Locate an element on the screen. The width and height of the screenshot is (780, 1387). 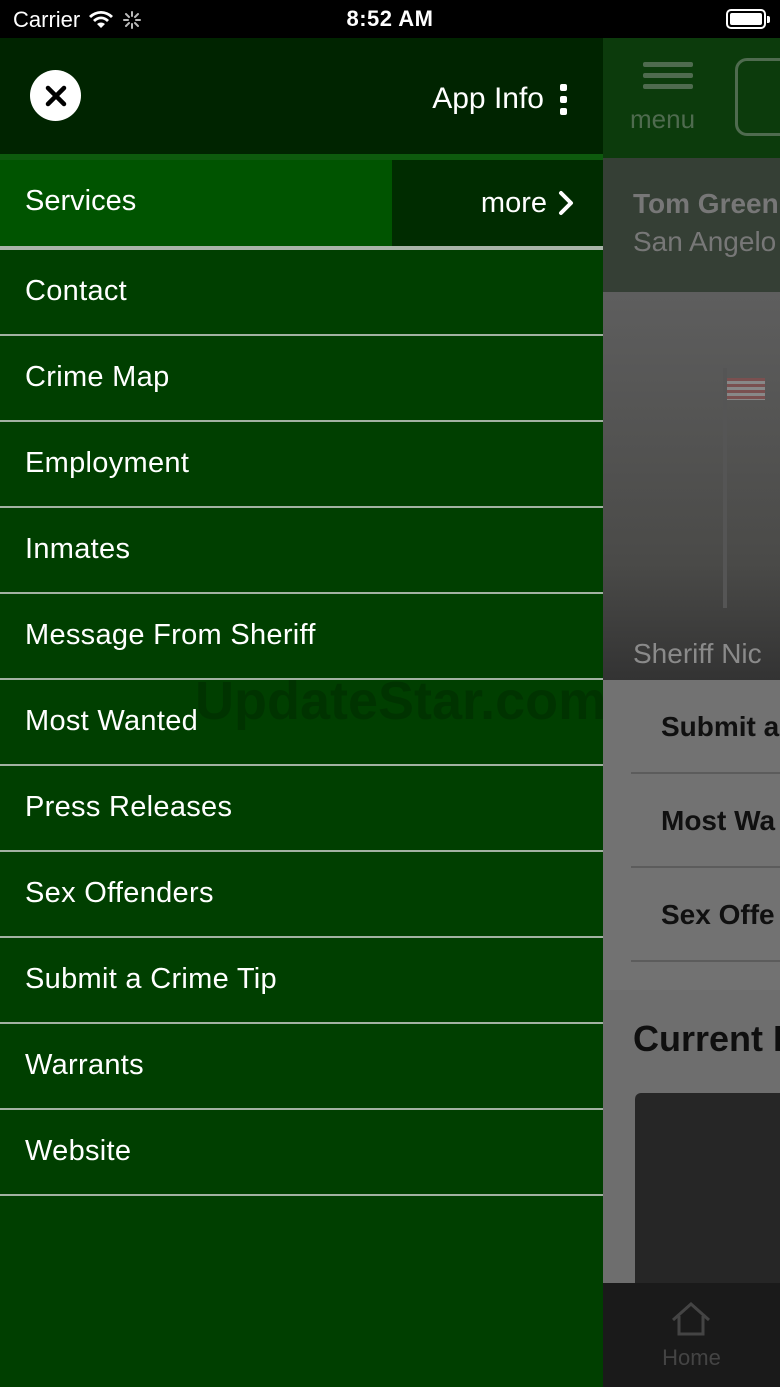
drawer-header: App Info is located at coordinates (301, 96).